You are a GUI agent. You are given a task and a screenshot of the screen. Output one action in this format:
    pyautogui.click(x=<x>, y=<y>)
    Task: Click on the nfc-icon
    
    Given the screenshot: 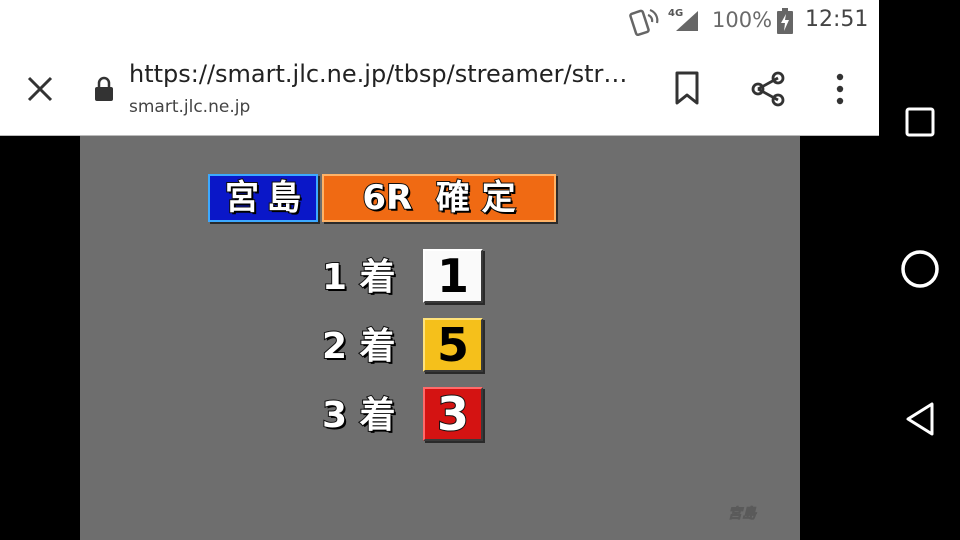 What is the action you would take?
    pyautogui.click(x=644, y=22)
    